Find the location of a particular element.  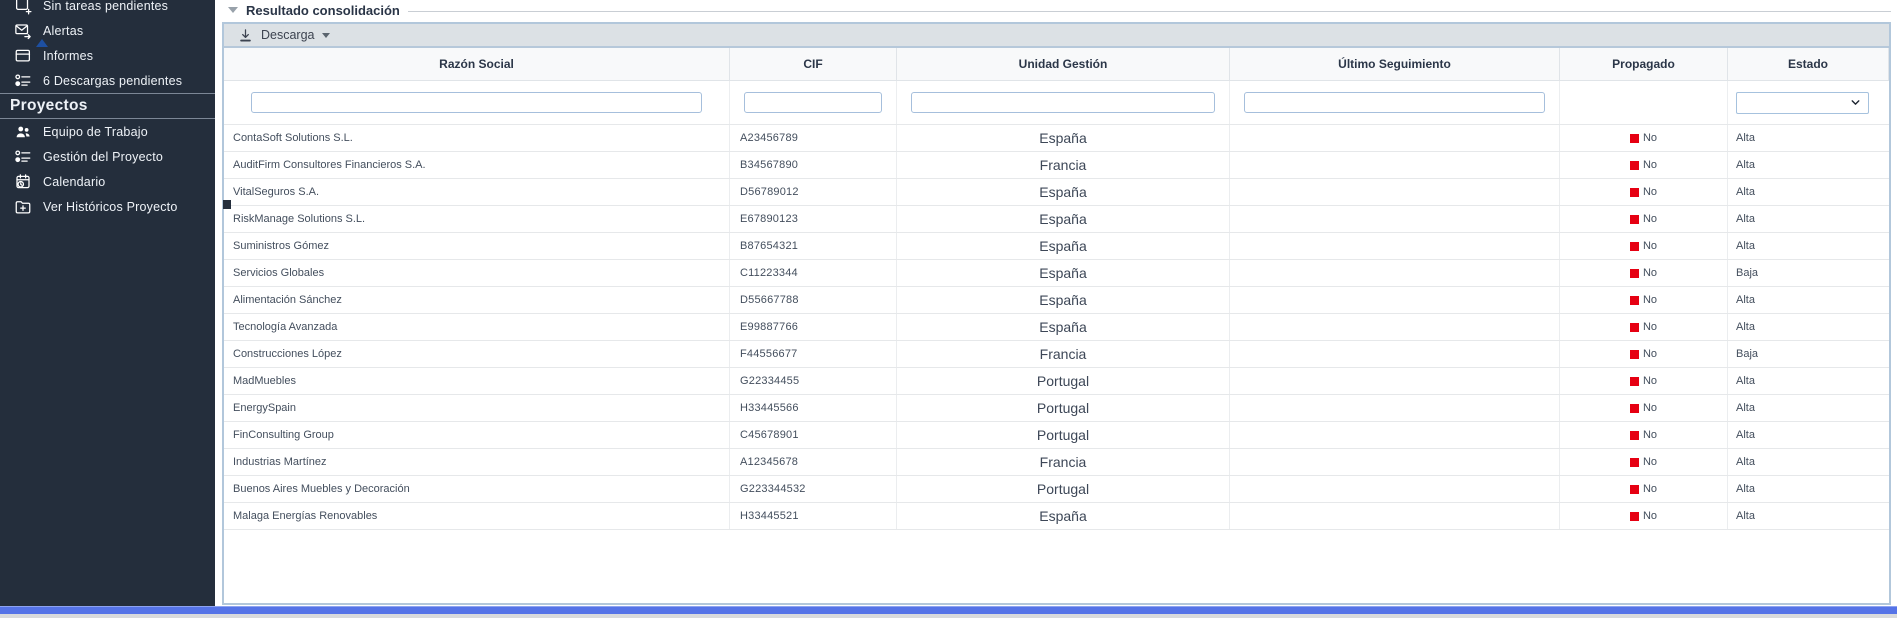

cell-cif: A23456789 is located at coordinates (813, 138).